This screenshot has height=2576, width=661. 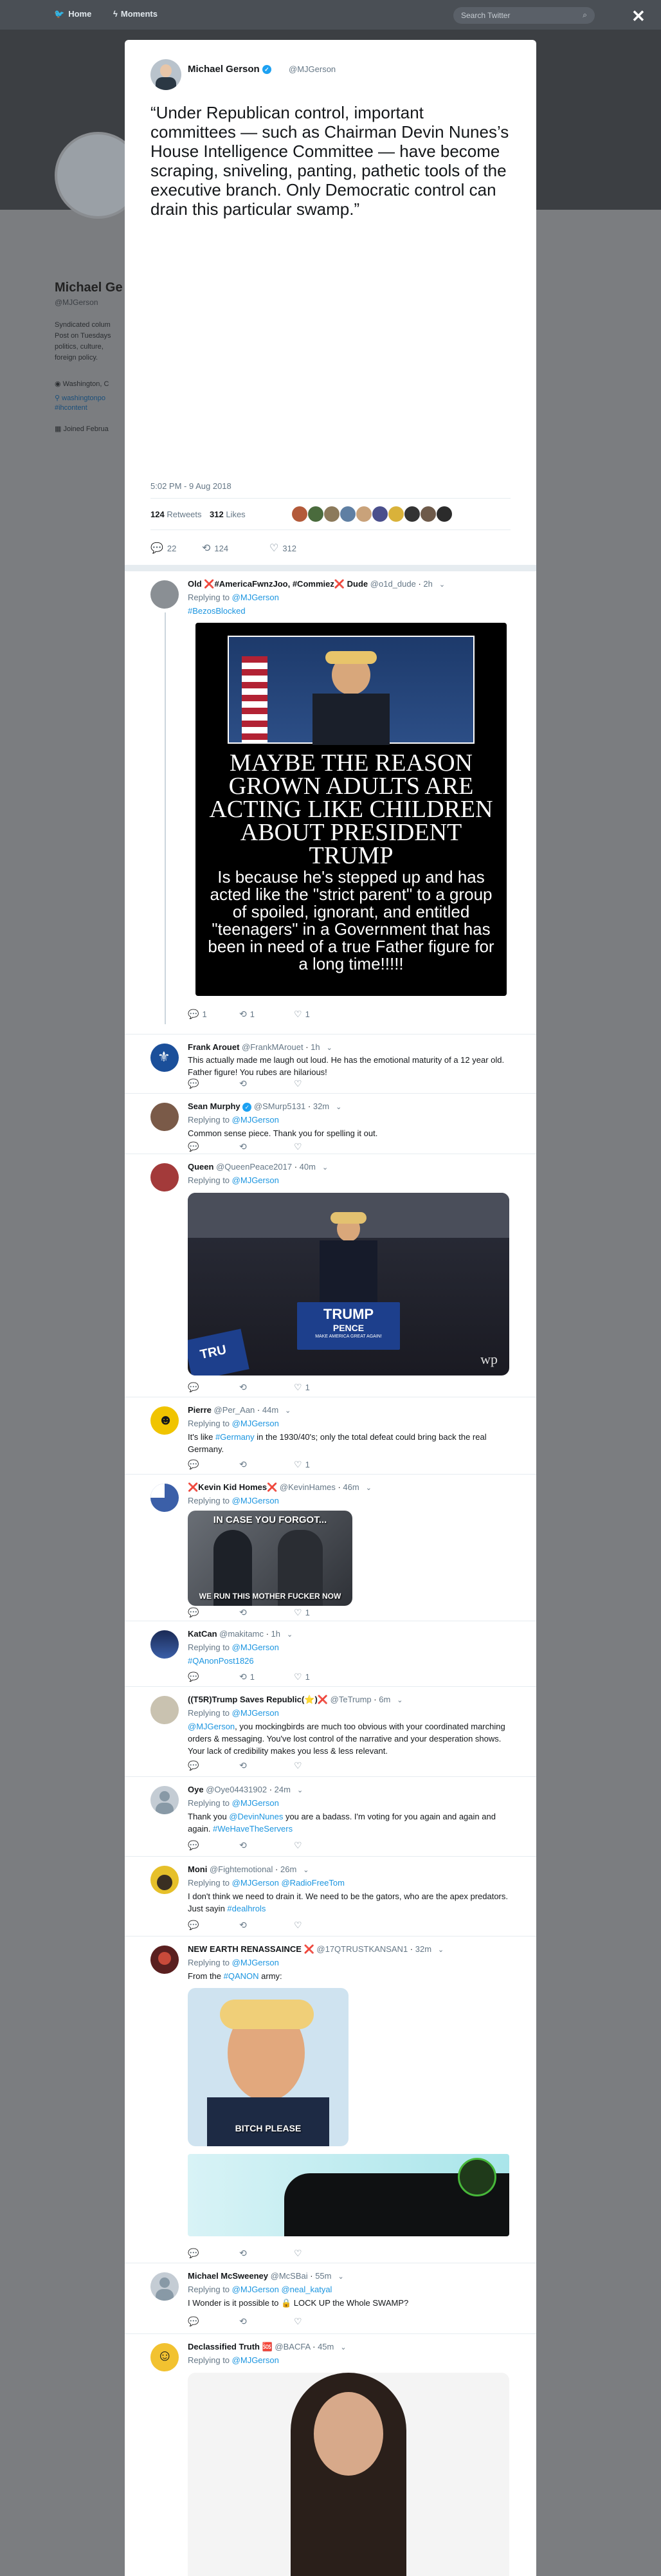 What do you see at coordinates (270, 1410) in the screenshot?
I see `reply-time: 44m` at bounding box center [270, 1410].